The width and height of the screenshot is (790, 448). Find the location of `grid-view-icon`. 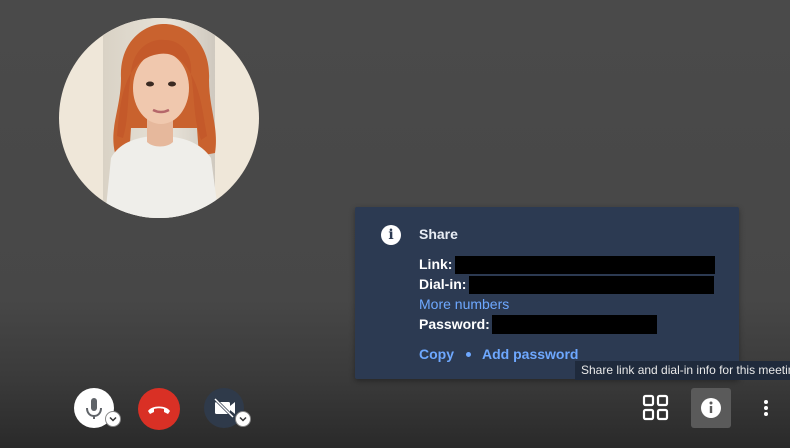

grid-view-icon is located at coordinates (655, 407).